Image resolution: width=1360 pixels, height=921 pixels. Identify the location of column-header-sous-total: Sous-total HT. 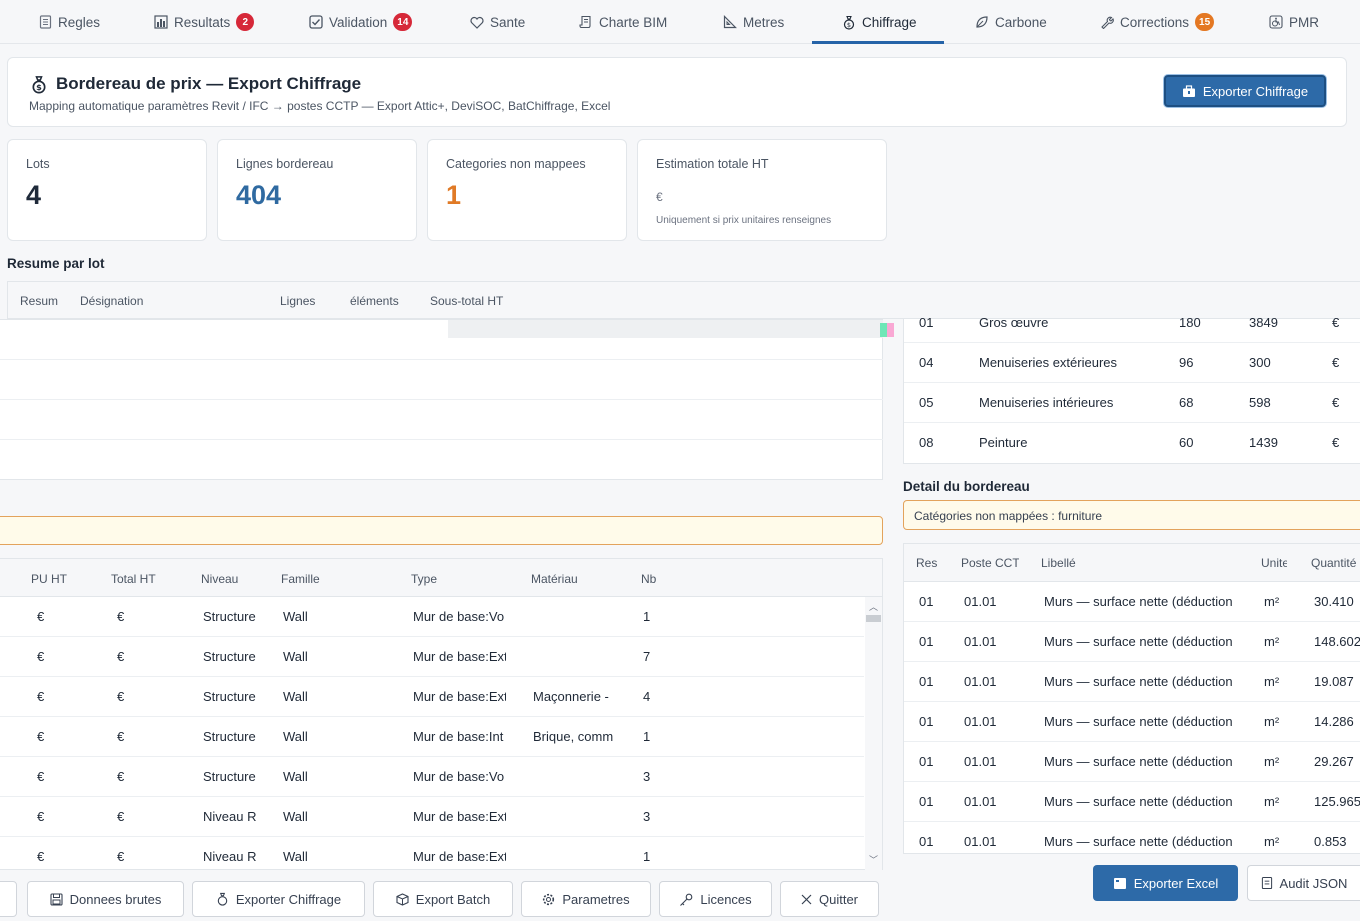
(466, 301).